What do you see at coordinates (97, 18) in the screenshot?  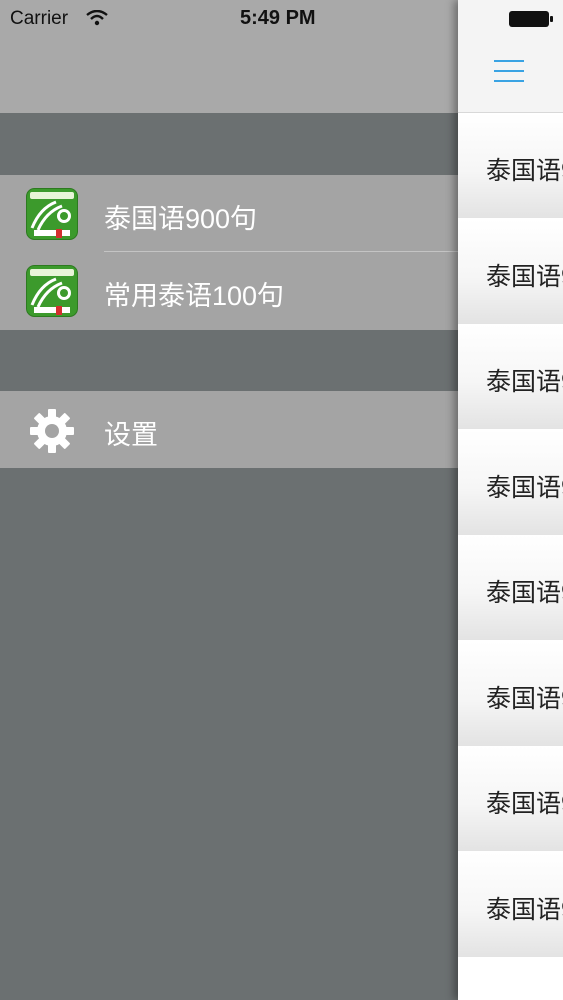 I see `wifi-icon` at bounding box center [97, 18].